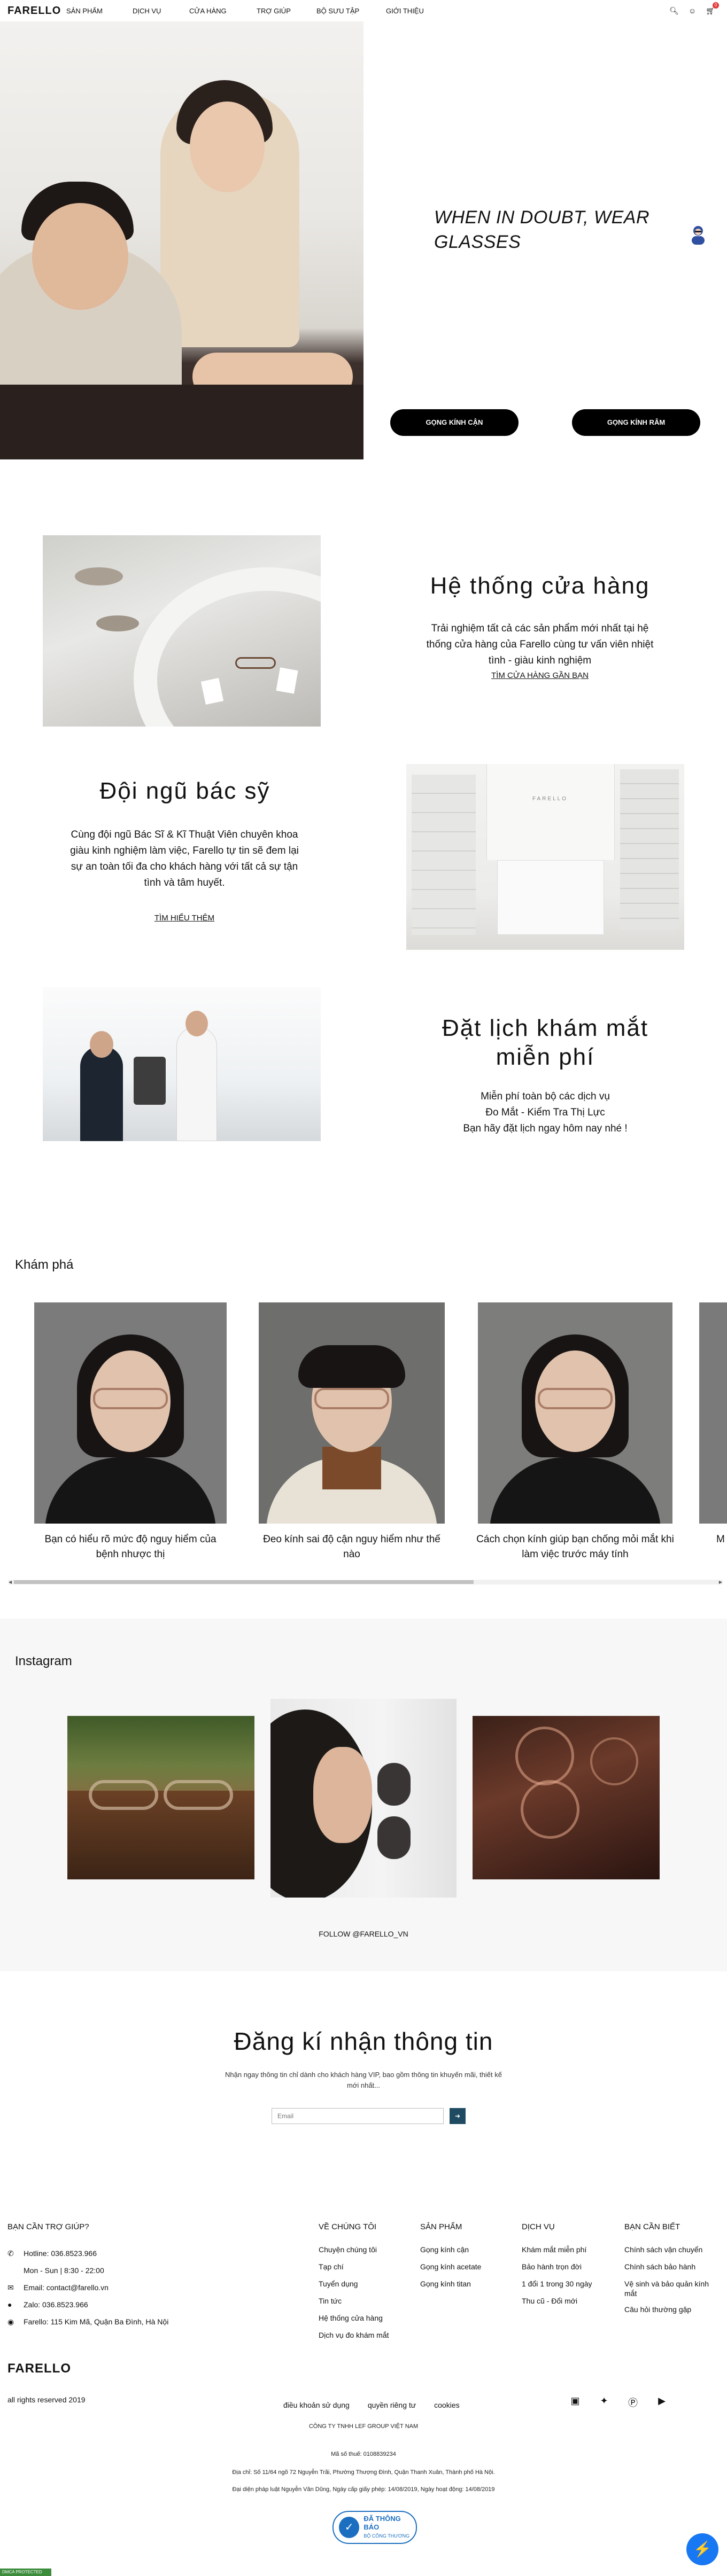 Image resolution: width=727 pixels, height=2576 pixels. Describe the element at coordinates (674, 10) in the screenshot. I see `search-icon: 🔍︎` at that location.